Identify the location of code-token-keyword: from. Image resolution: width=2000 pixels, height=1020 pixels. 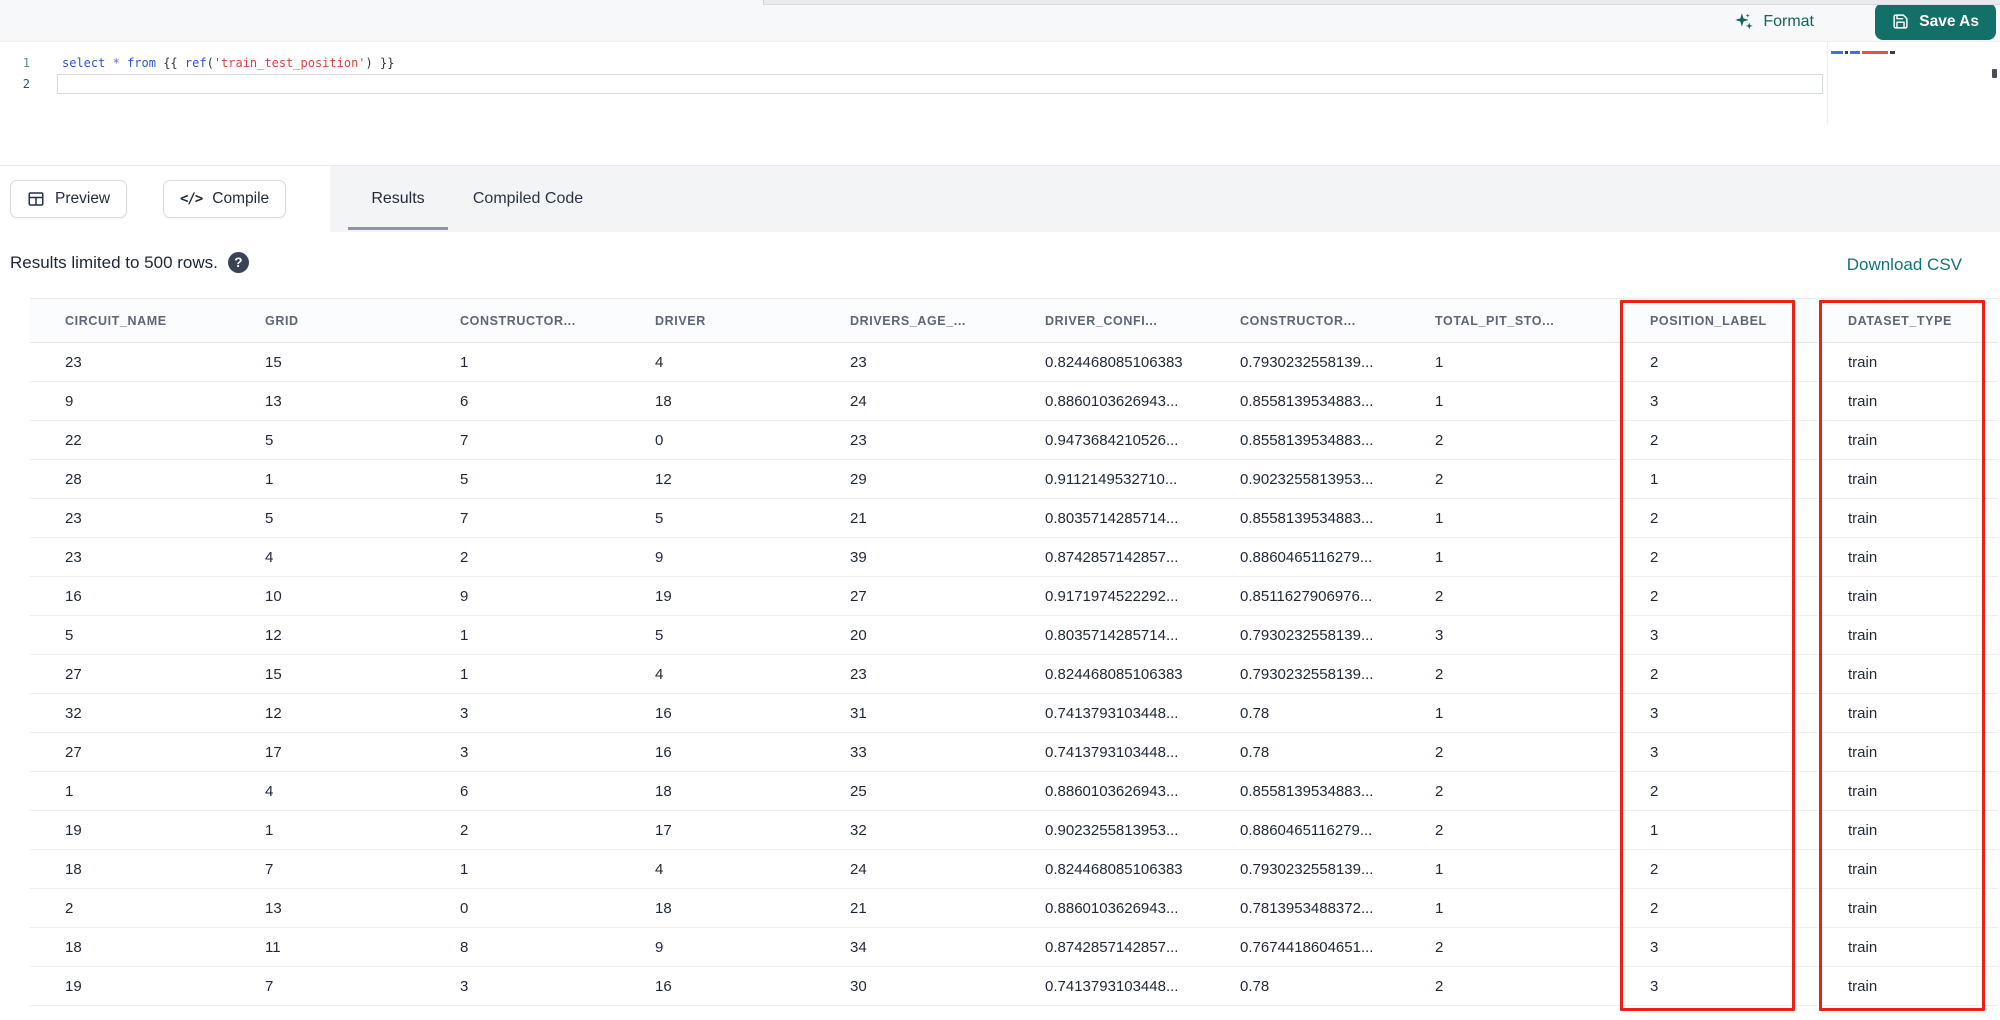
(141, 63).